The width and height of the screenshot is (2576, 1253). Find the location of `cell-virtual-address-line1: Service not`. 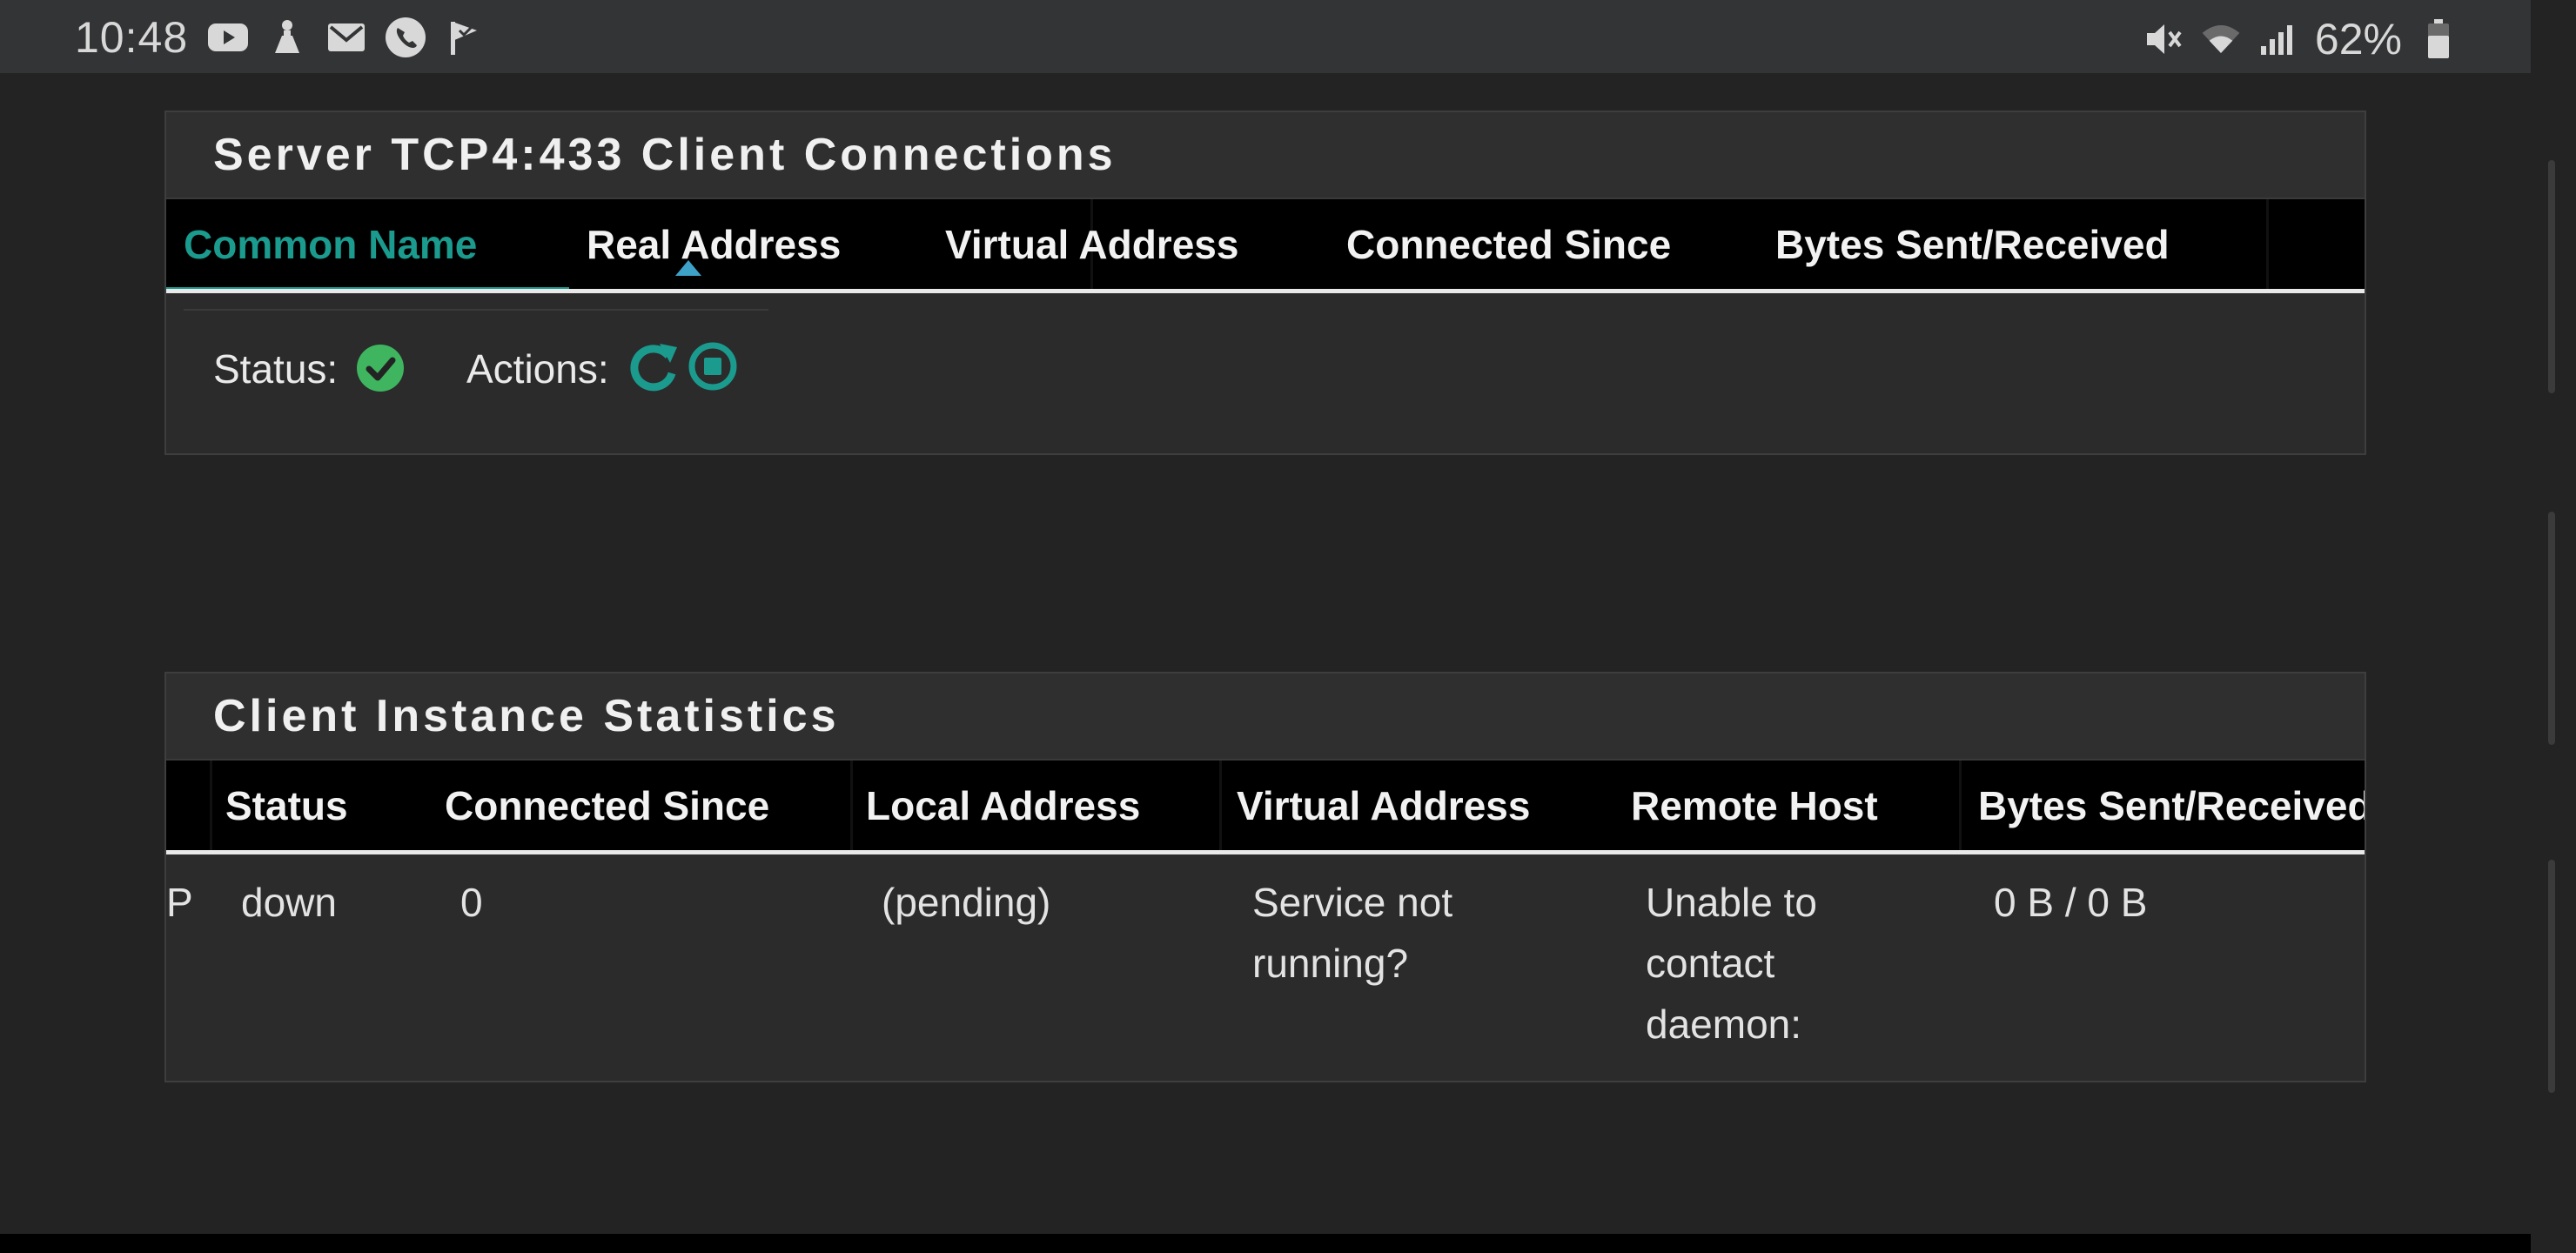

cell-virtual-address-line1: Service not is located at coordinates (1352, 903).